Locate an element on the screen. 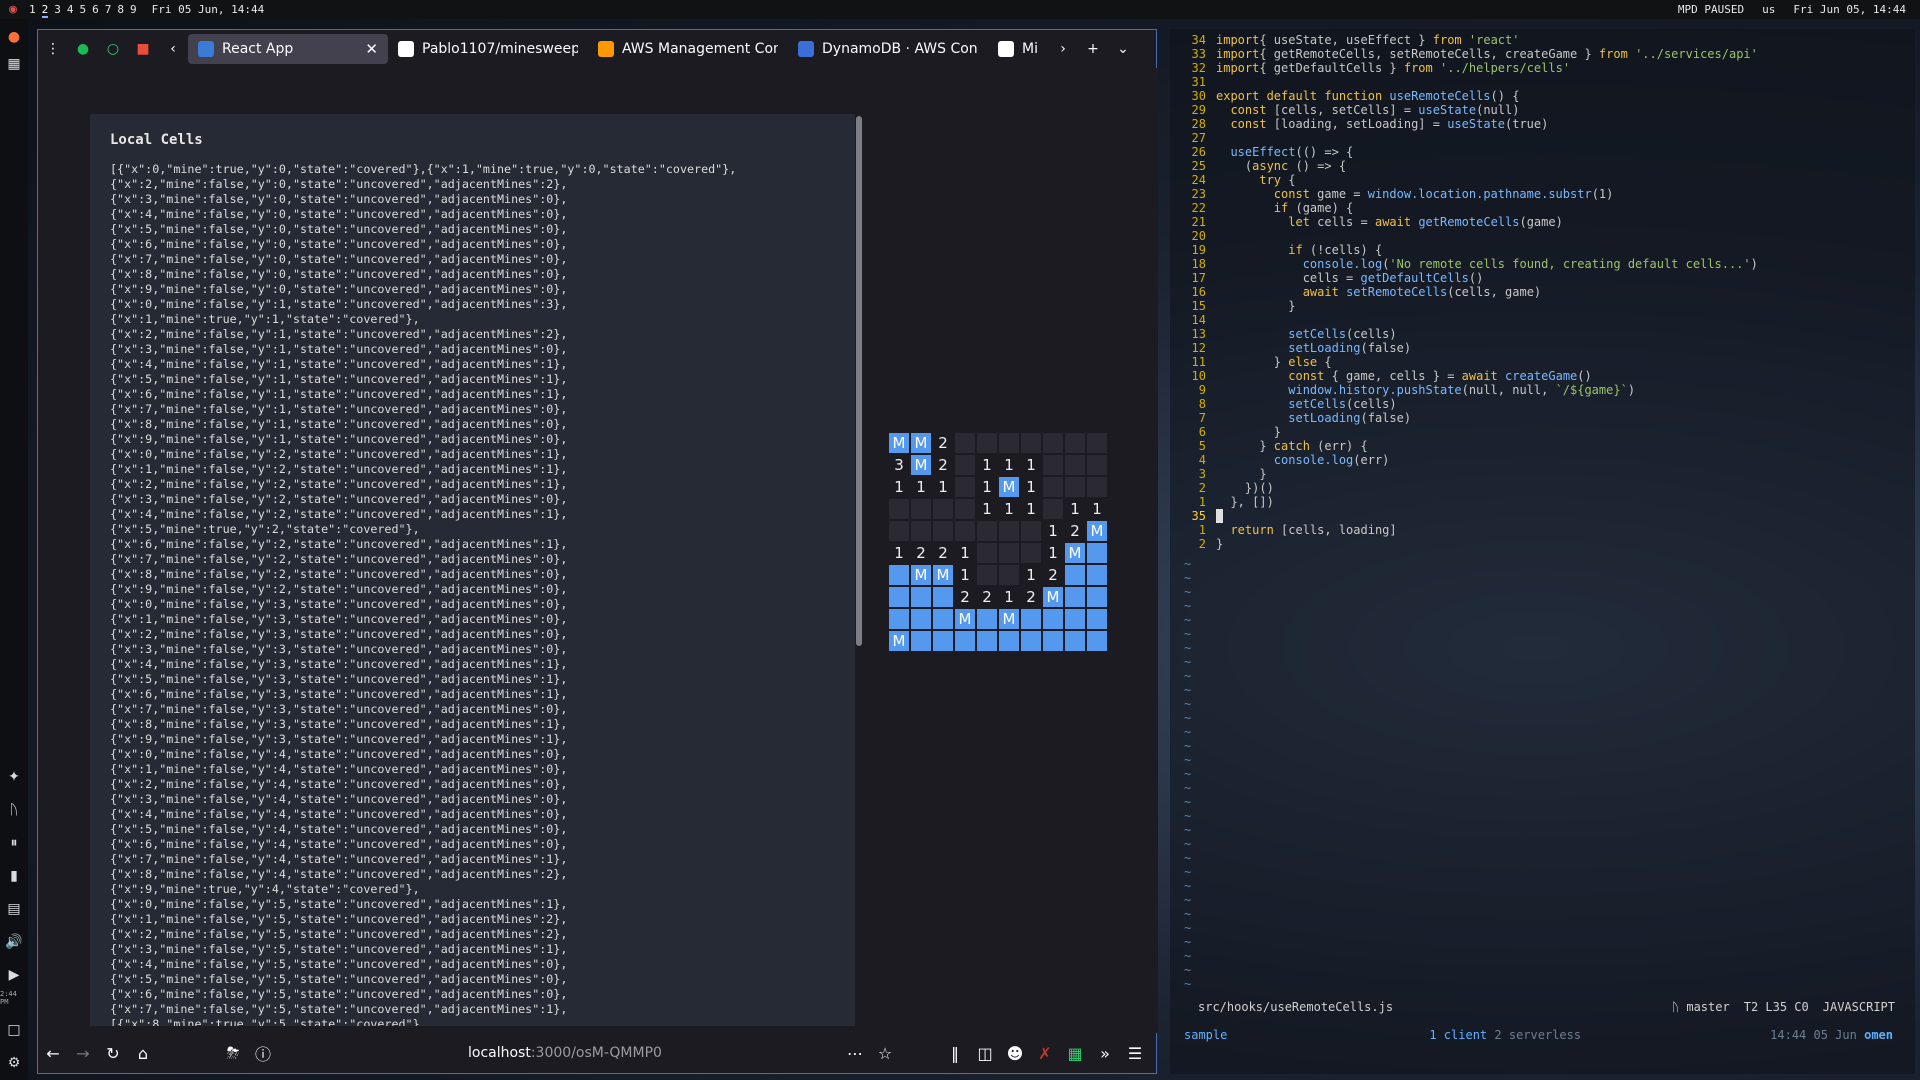 This screenshot has width=1920, height=1080. volume-icon: 🔊 is located at coordinates (14, 942).